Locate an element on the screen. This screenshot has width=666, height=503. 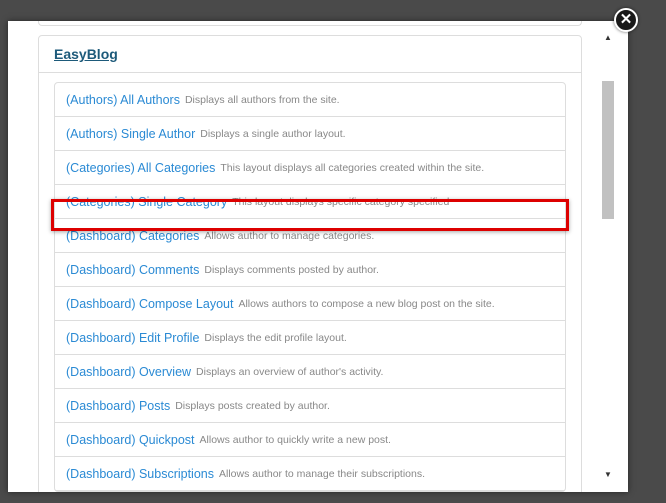
item-title: (Authors) Single Author is located at coordinates (130, 134).